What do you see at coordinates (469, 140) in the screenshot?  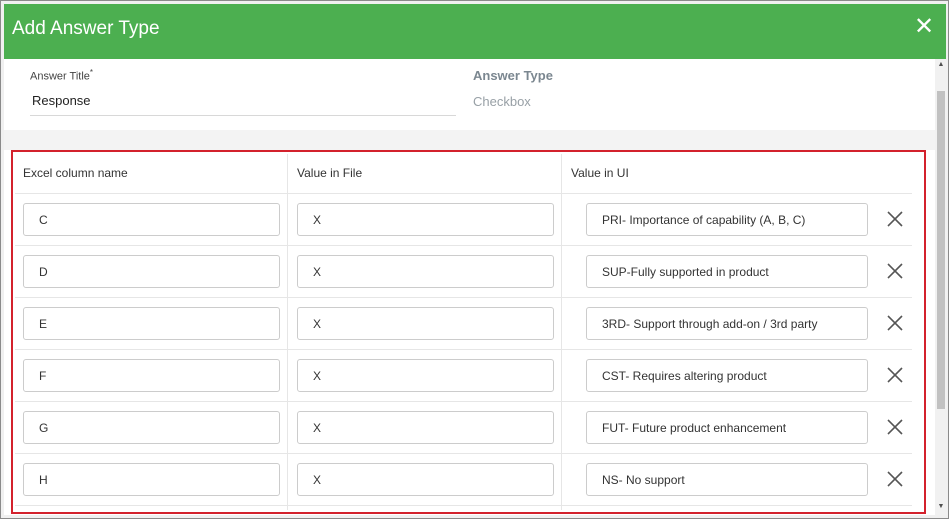 I see `section-divider` at bounding box center [469, 140].